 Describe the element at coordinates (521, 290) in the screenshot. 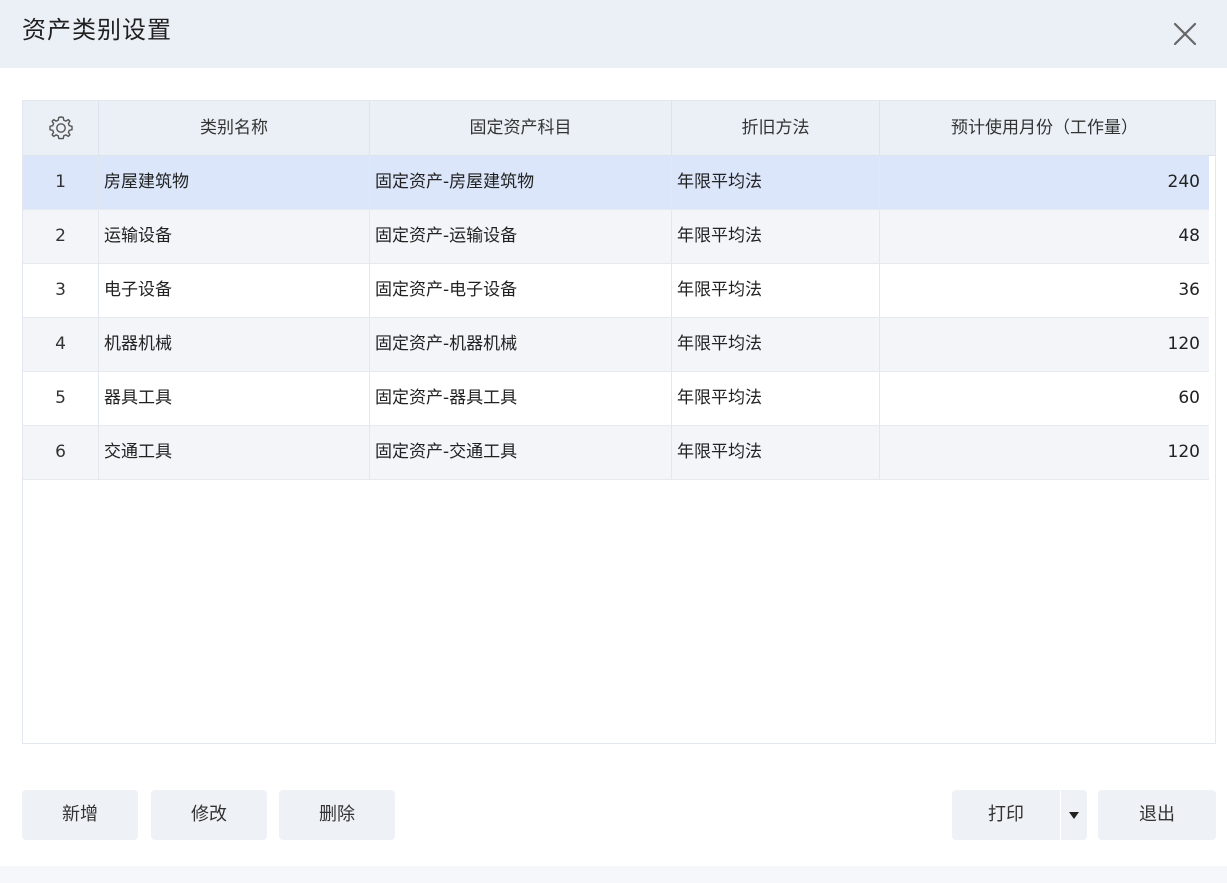

I see `cell-asset-account: 固定资产-电子设备` at that location.